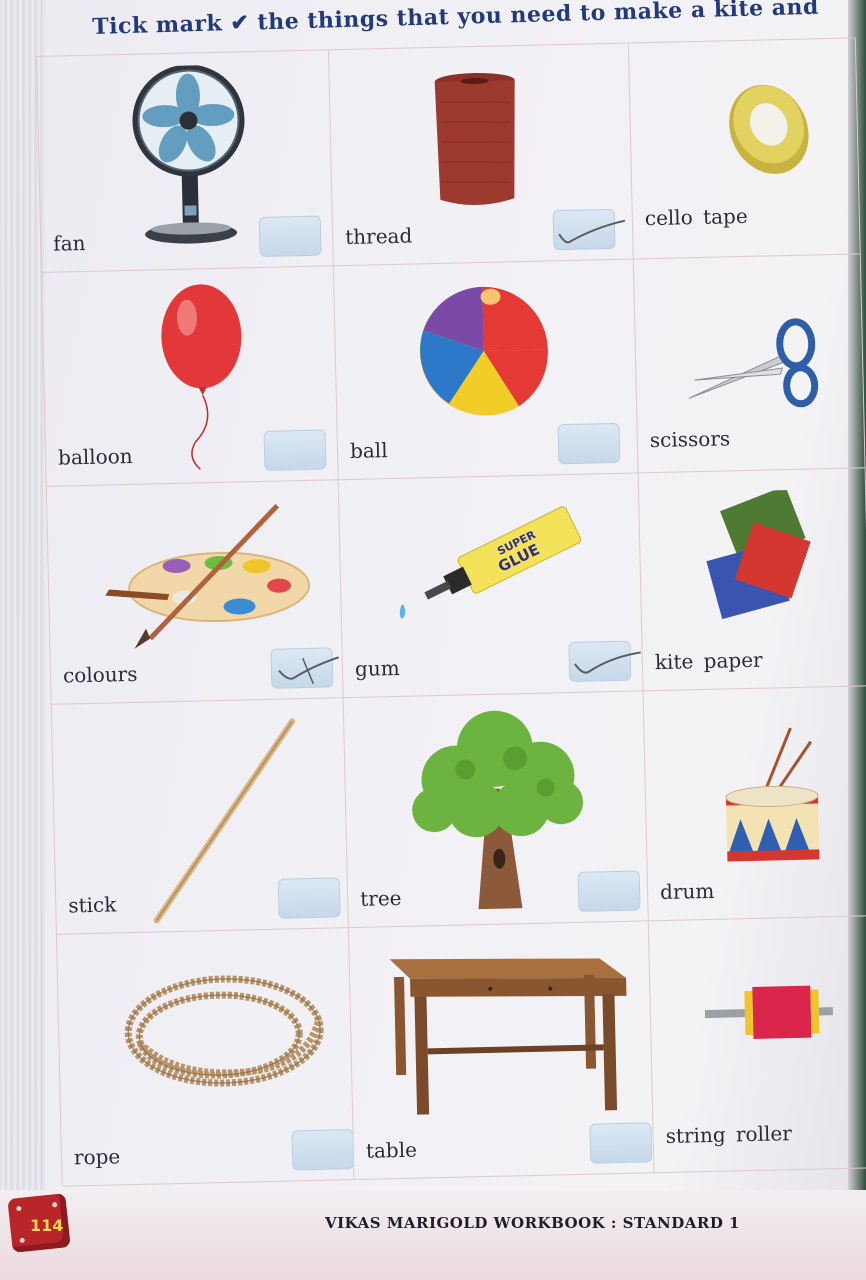  What do you see at coordinates (208, 576) in the screenshot?
I see `paint-palette-icon` at bounding box center [208, 576].